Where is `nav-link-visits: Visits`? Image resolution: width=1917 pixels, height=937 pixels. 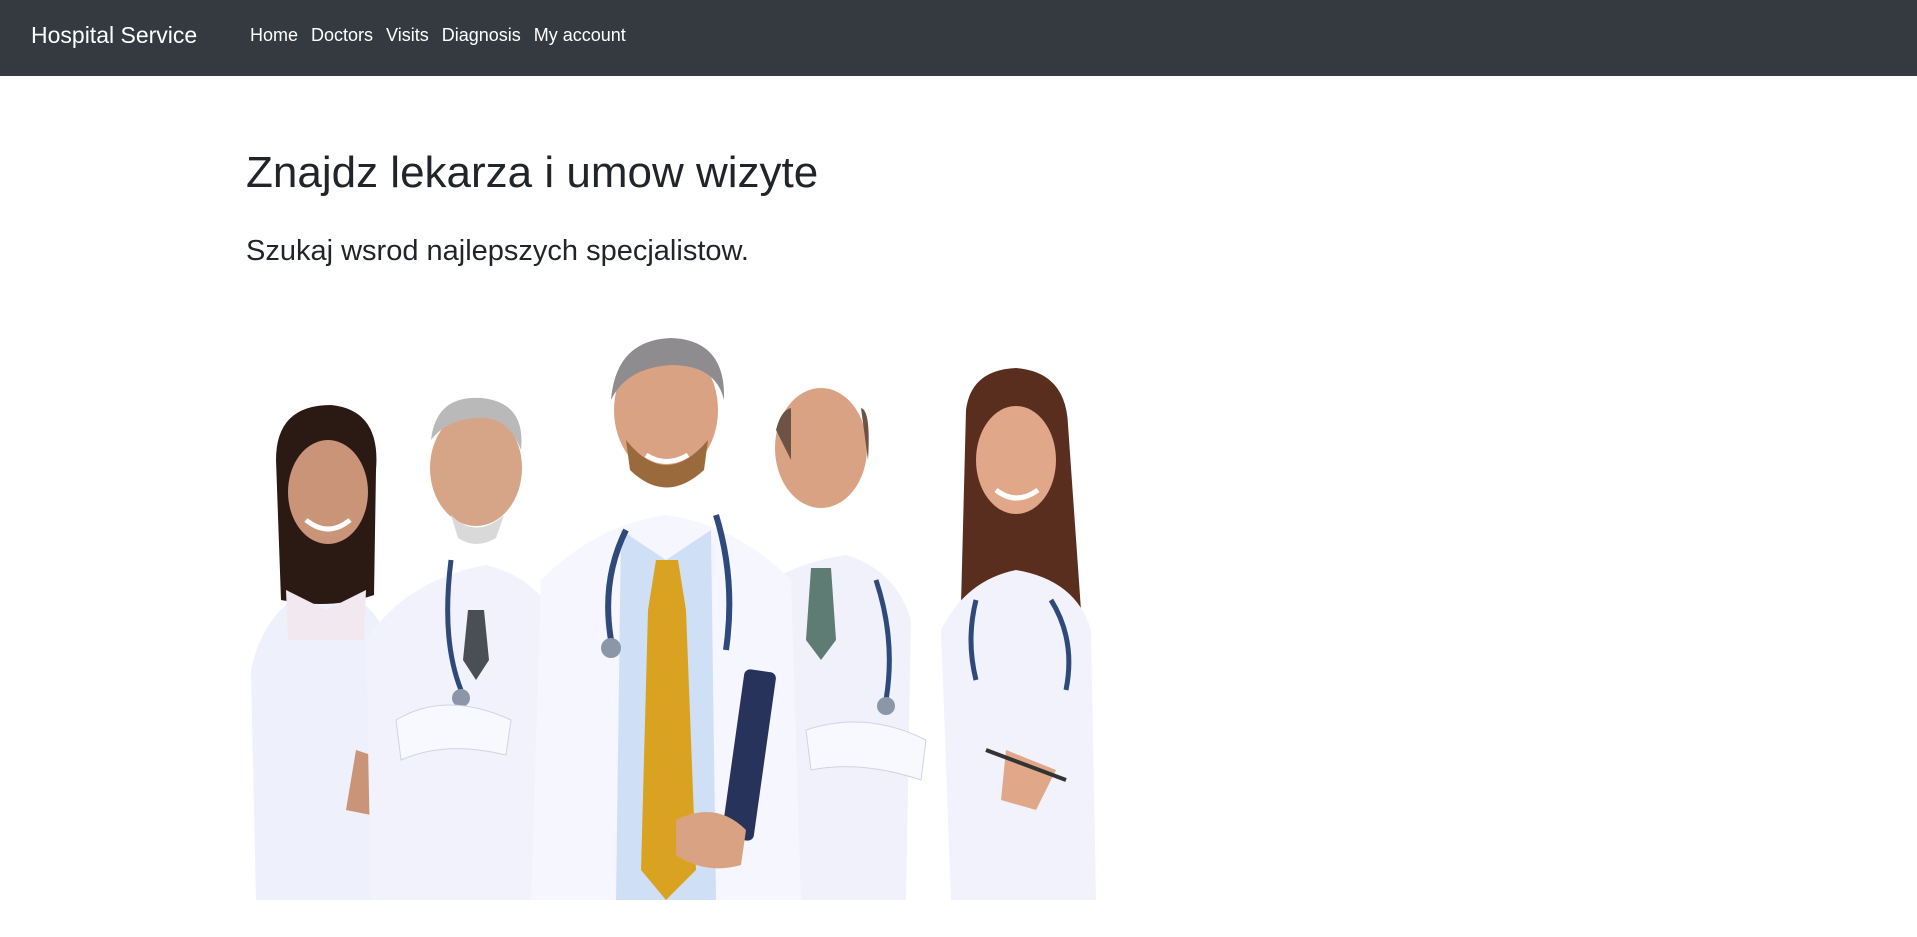
nav-link-visits: Visits is located at coordinates (407, 35).